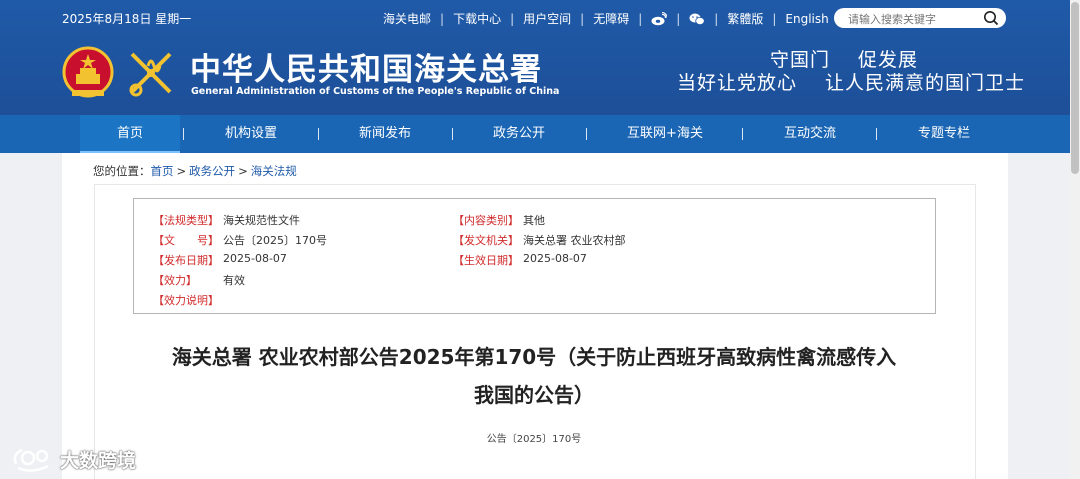  Describe the element at coordinates (534, 439) in the screenshot. I see `article-doc-number: 公告〔2025〕170号` at that location.